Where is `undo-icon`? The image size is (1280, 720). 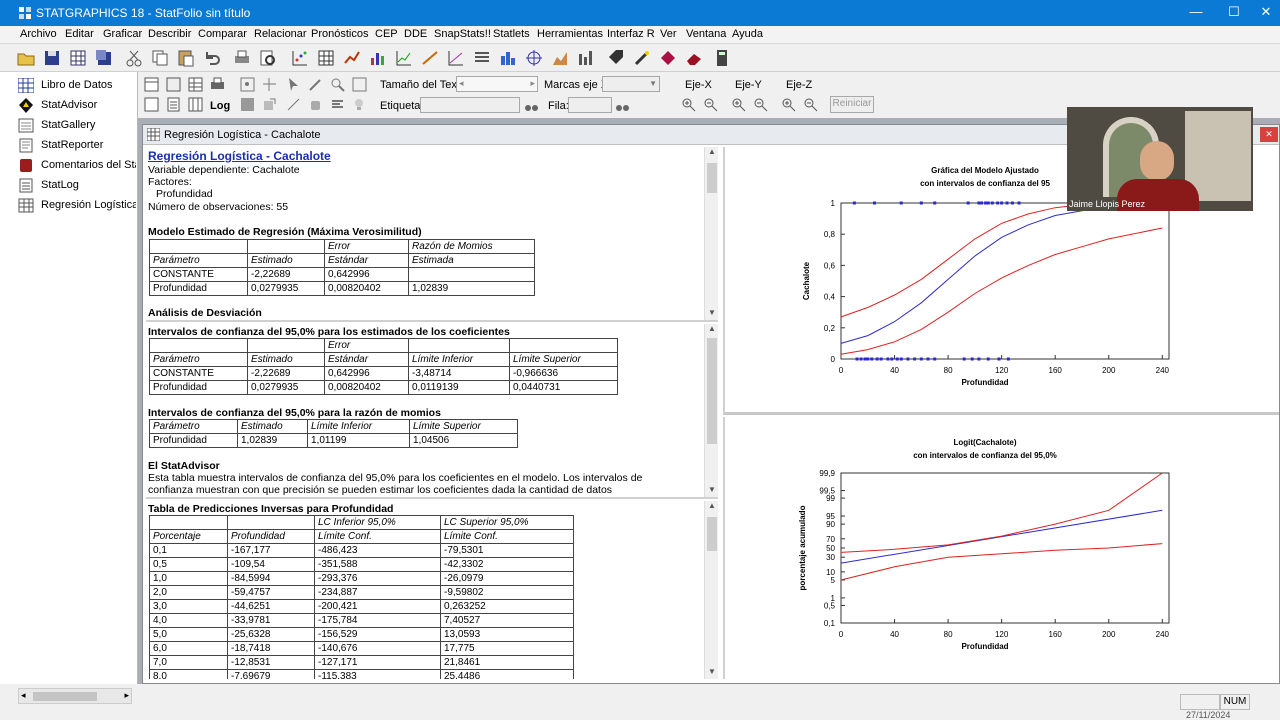 undo-icon is located at coordinates (212, 58).